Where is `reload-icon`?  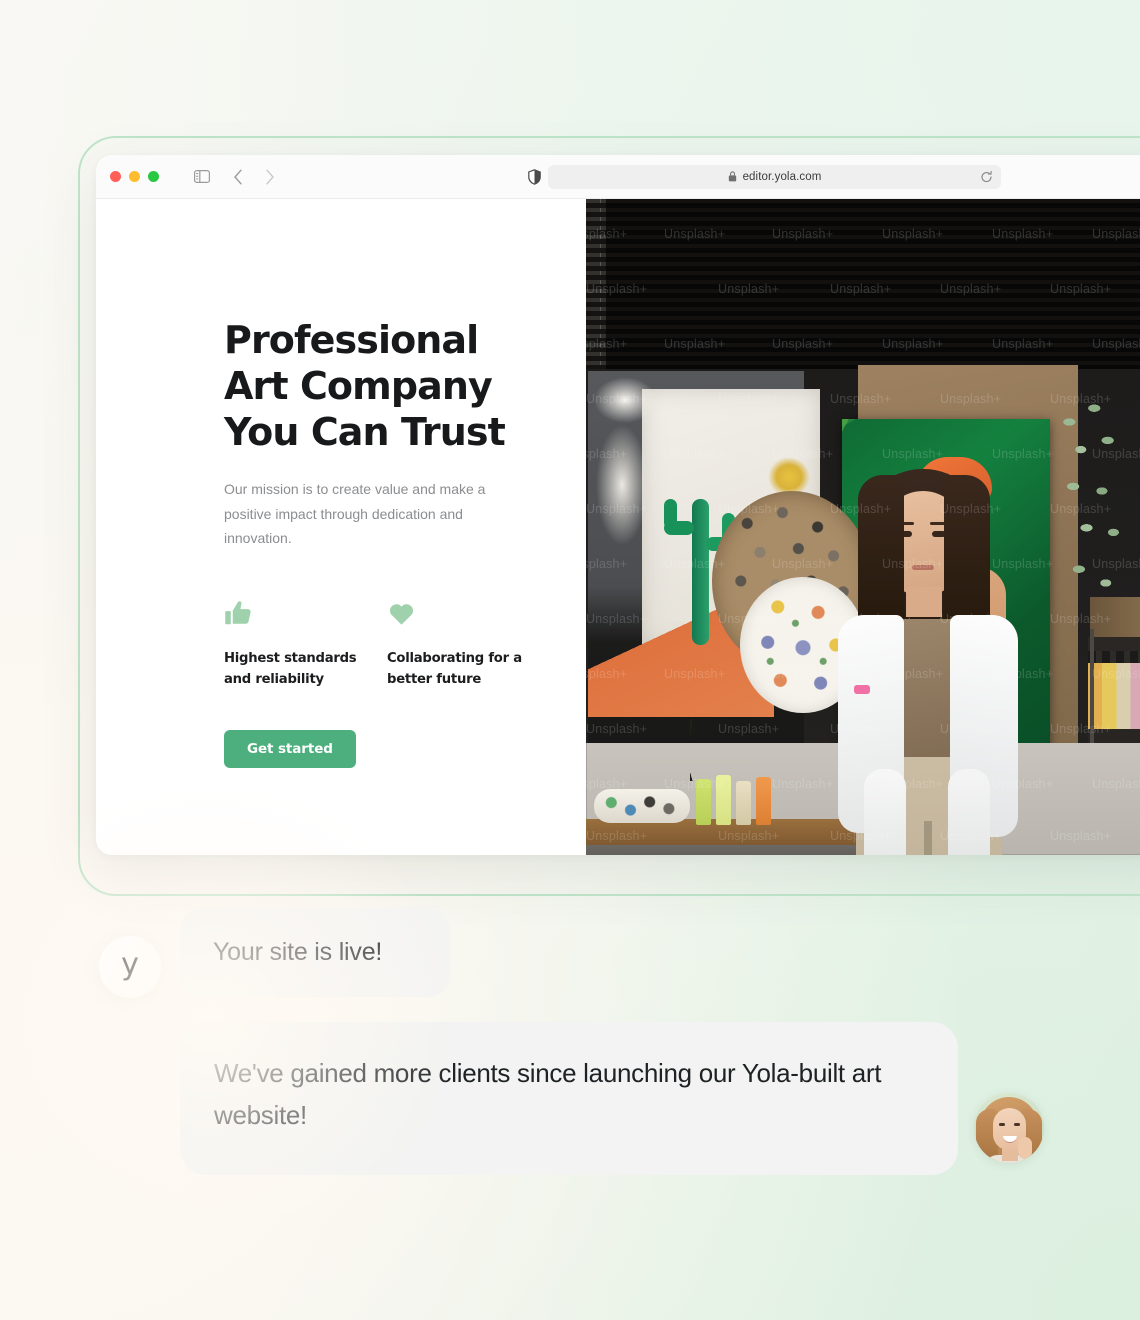 reload-icon is located at coordinates (986, 176).